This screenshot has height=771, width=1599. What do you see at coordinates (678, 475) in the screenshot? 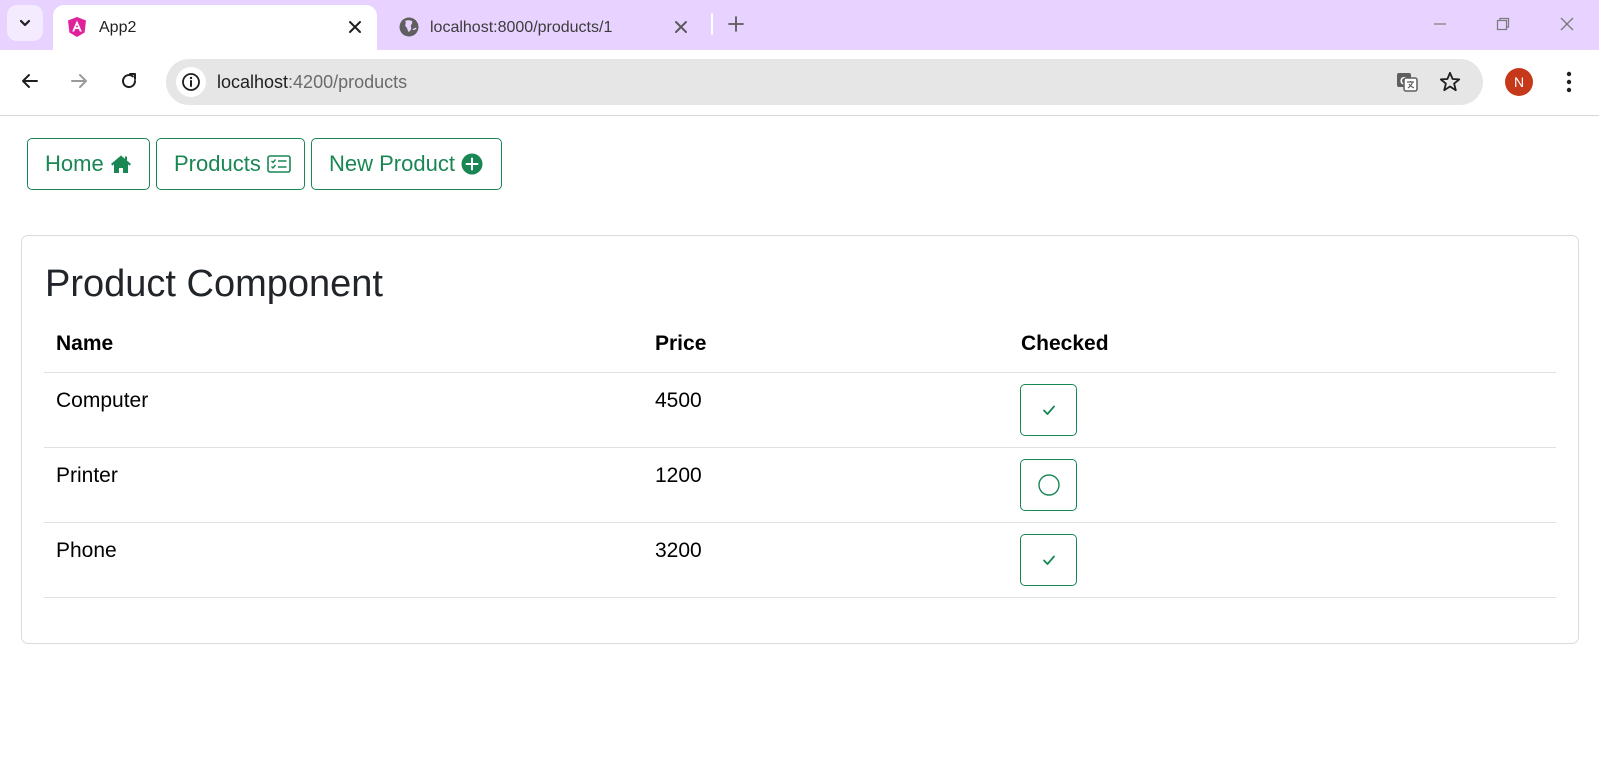
I see `cell-price: 1200` at bounding box center [678, 475].